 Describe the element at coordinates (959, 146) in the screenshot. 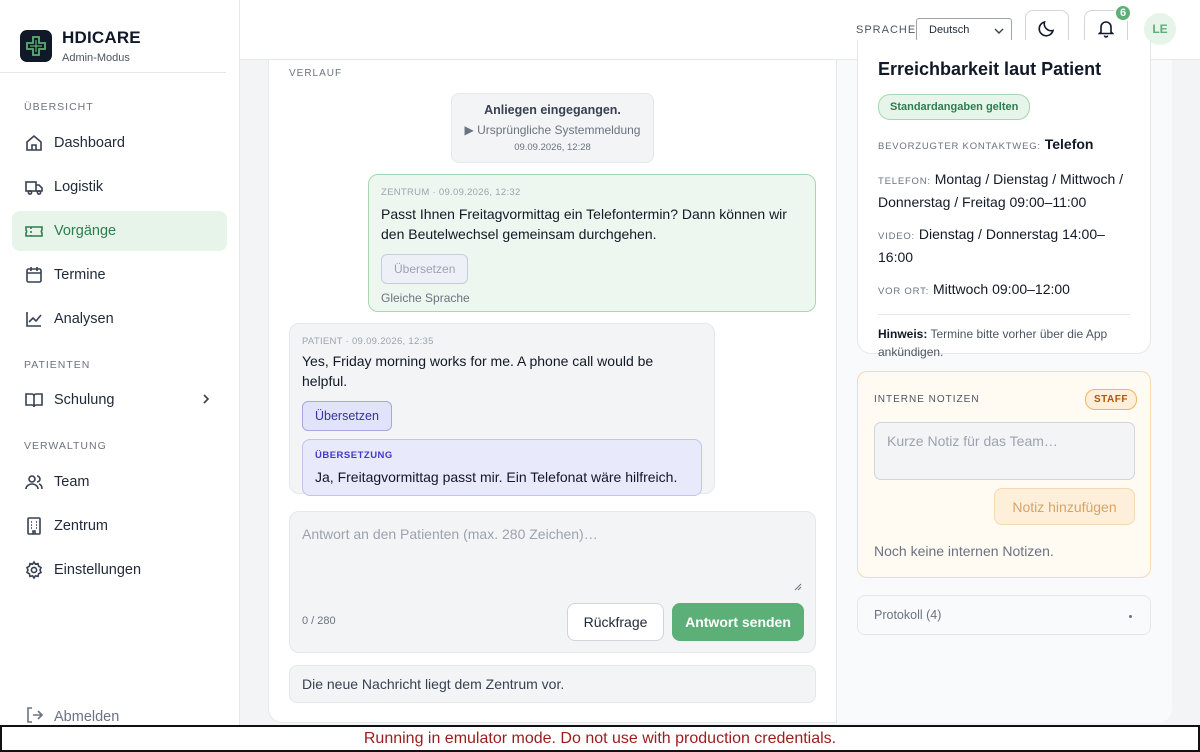

I see `preferred-contact-key: BEVORZUGTER KONTAKTWEG:` at that location.